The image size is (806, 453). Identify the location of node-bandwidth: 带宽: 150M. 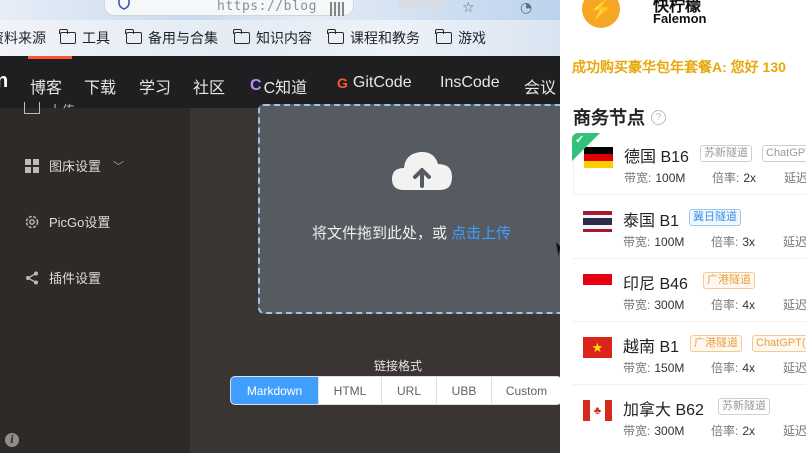
(653, 367).